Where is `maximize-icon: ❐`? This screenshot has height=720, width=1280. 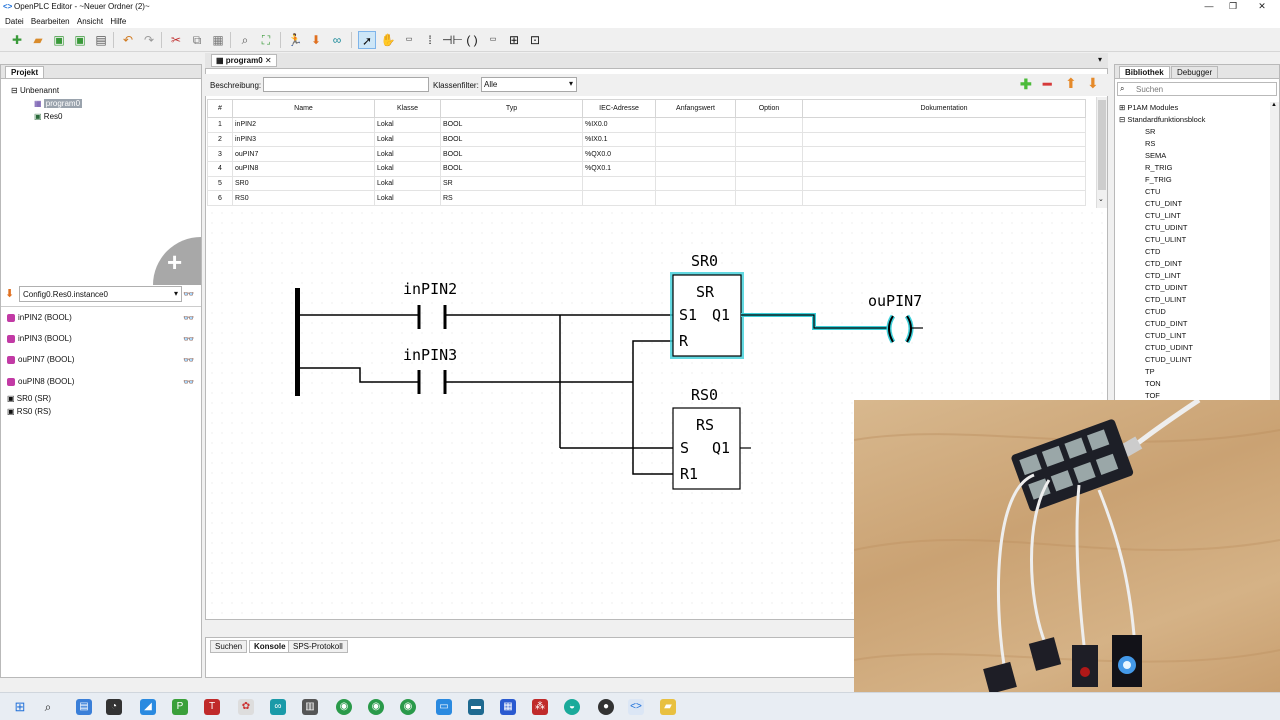 maximize-icon: ❐ is located at coordinates (1233, 7).